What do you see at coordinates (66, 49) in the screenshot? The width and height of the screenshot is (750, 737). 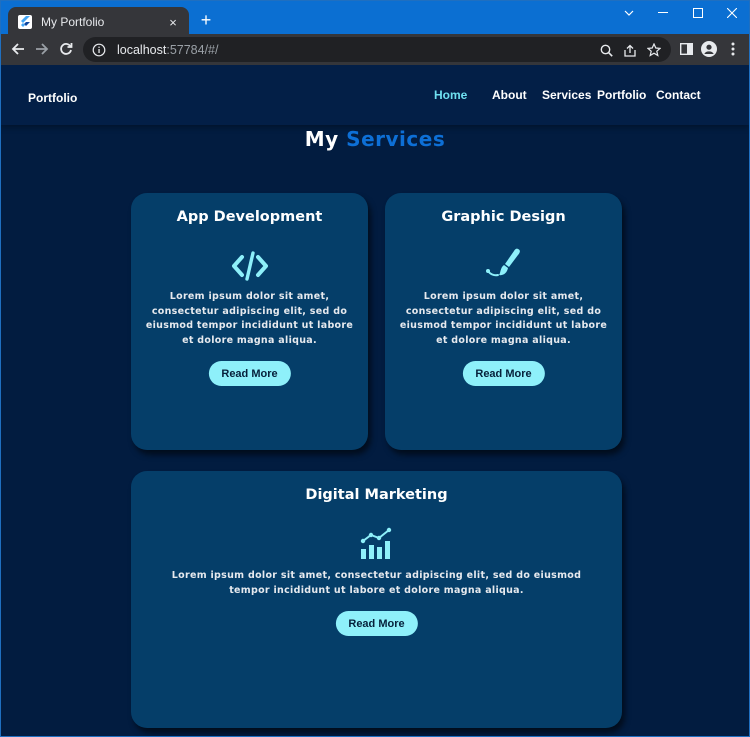 I see `reload-icon` at bounding box center [66, 49].